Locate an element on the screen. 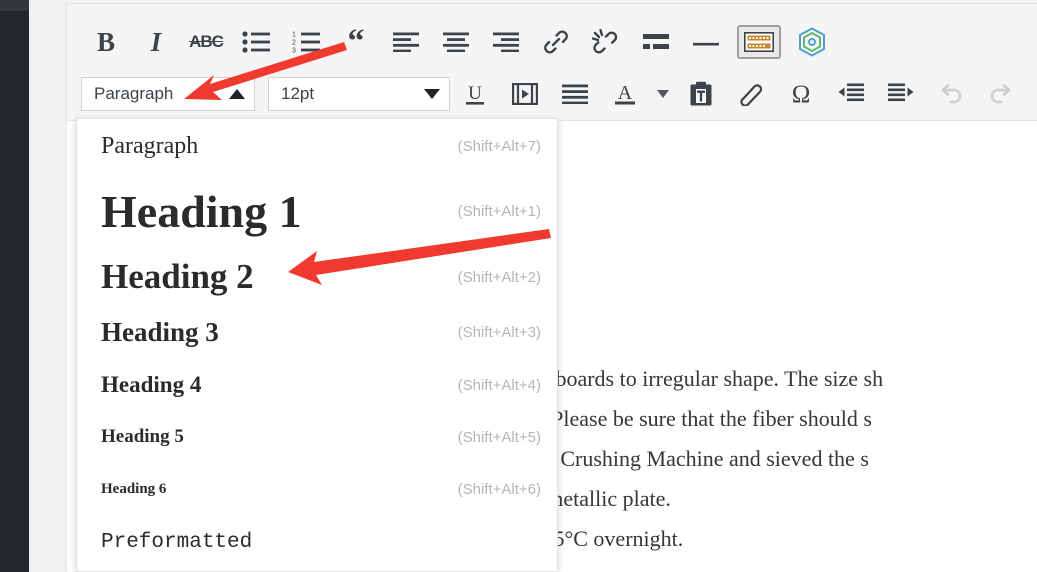 The image size is (1037, 572). chevron-down-small-icon is located at coordinates (663, 94).